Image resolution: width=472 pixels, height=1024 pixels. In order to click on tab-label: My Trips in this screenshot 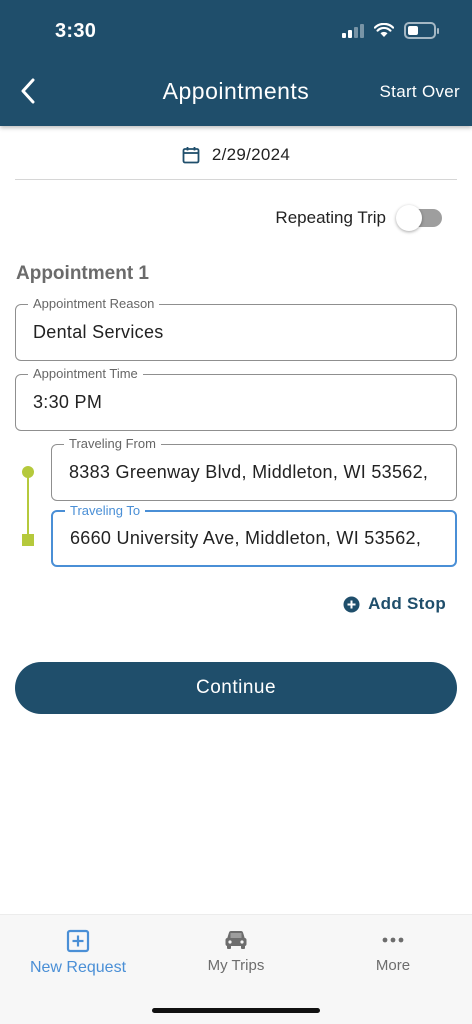, I will do `click(236, 965)`.